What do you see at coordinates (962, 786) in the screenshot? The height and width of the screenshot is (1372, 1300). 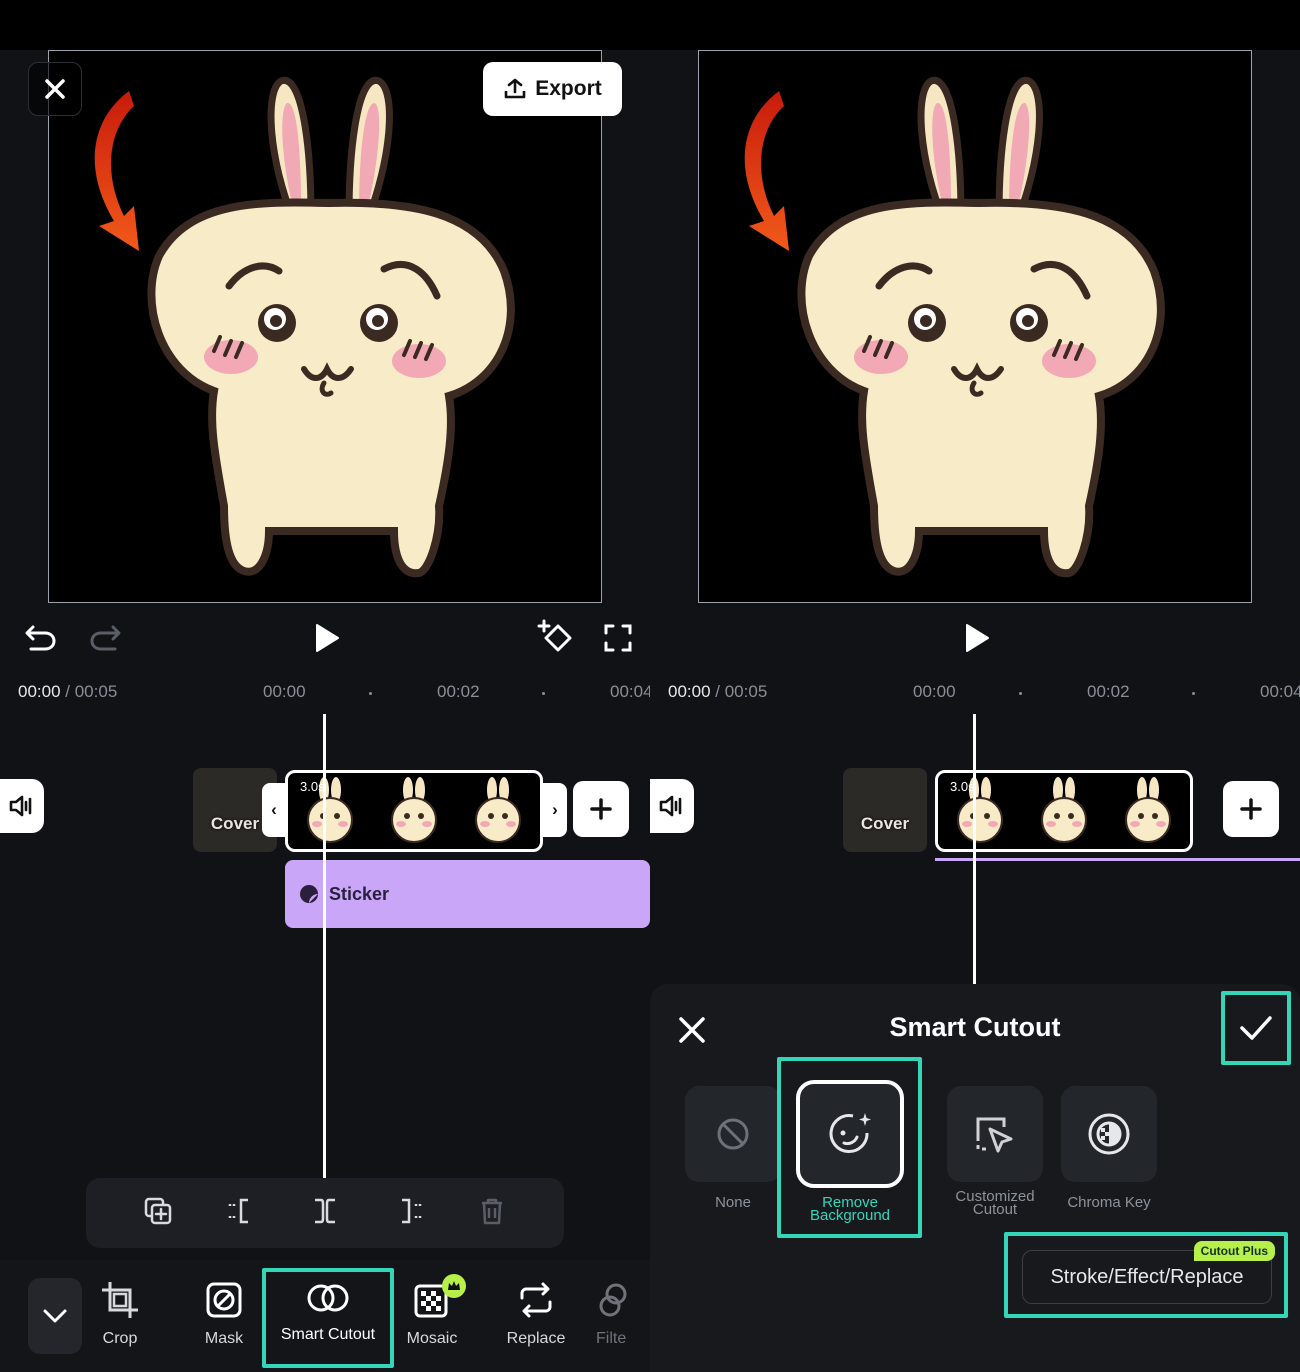 I see `clip-duration: 3.0s` at bounding box center [962, 786].